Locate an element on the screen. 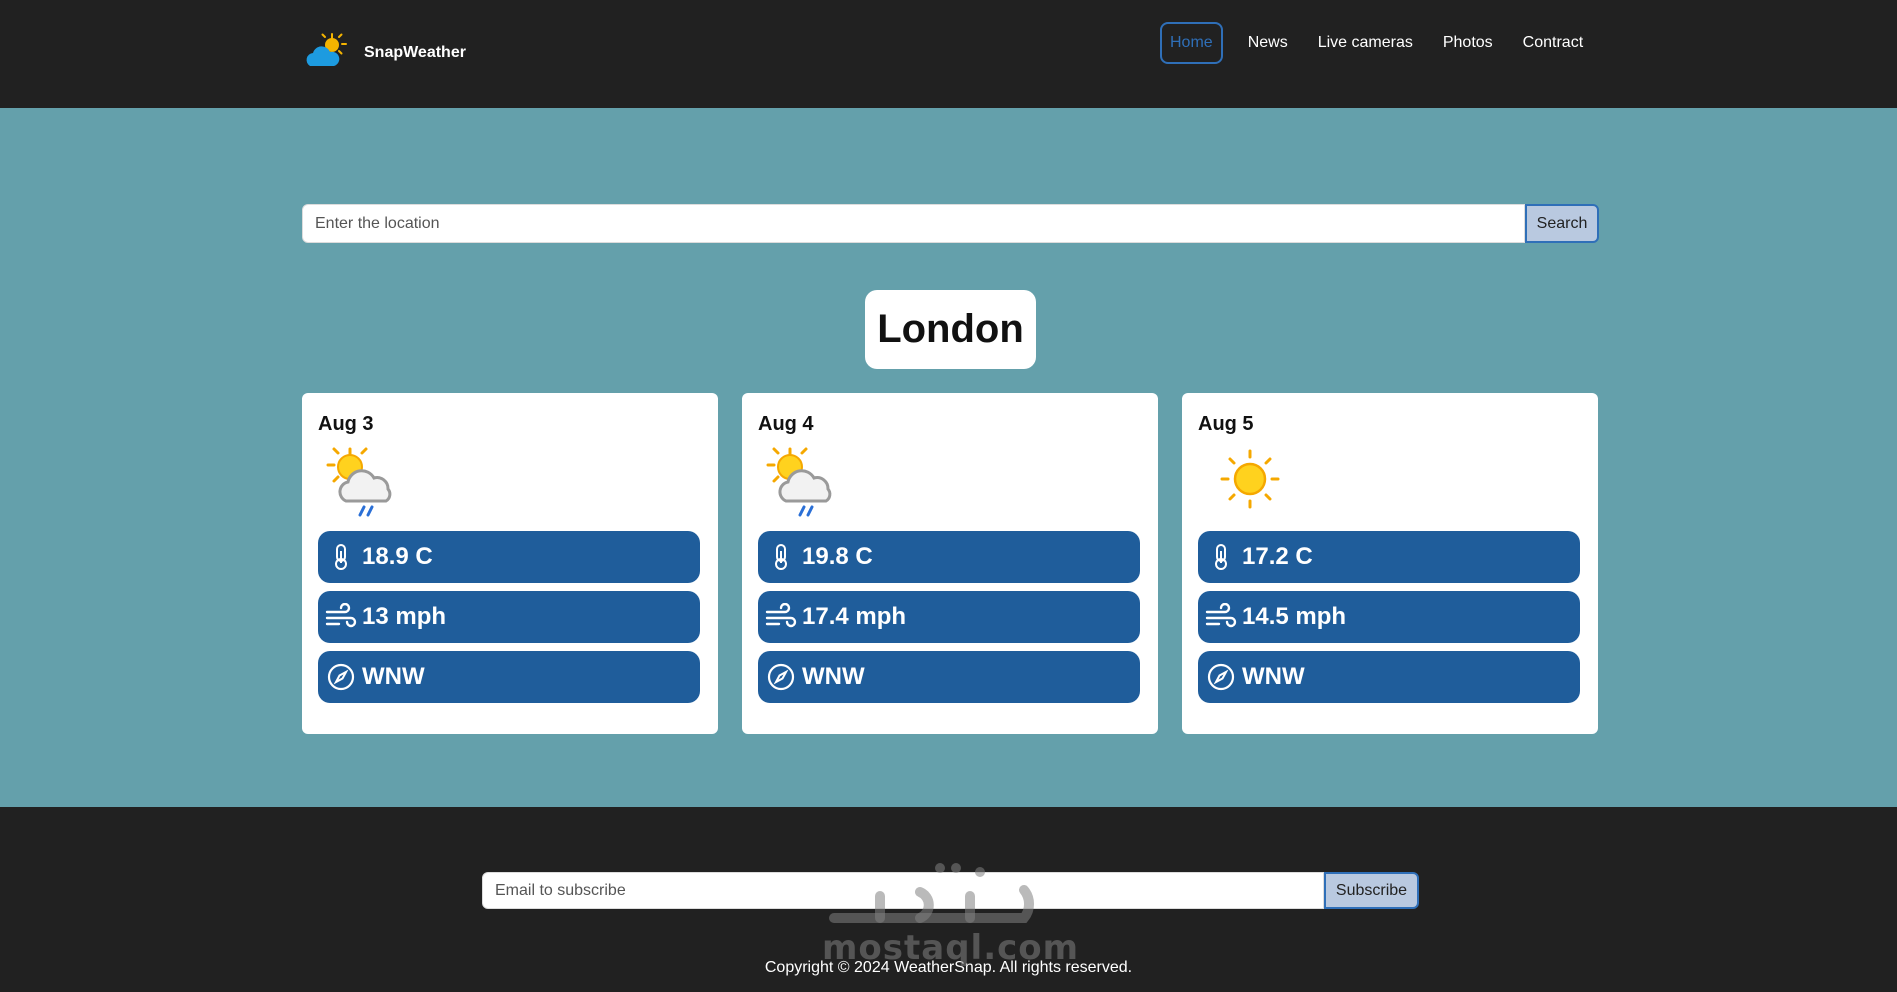 The width and height of the screenshot is (1897, 992). brand: SnapWeather is located at coordinates (385, 52).